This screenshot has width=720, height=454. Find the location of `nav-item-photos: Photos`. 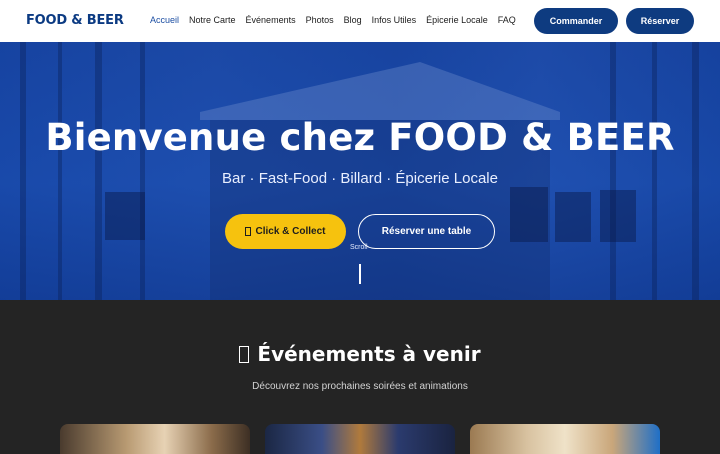

nav-item-photos: Photos is located at coordinates (320, 20).